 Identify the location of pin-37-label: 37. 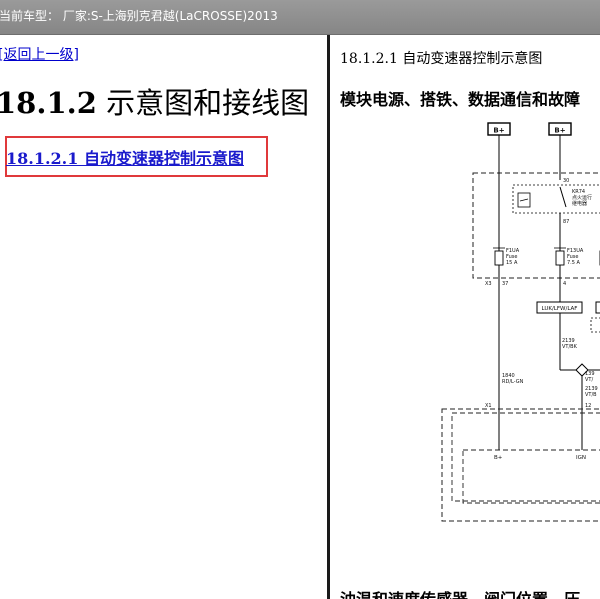
(505, 284).